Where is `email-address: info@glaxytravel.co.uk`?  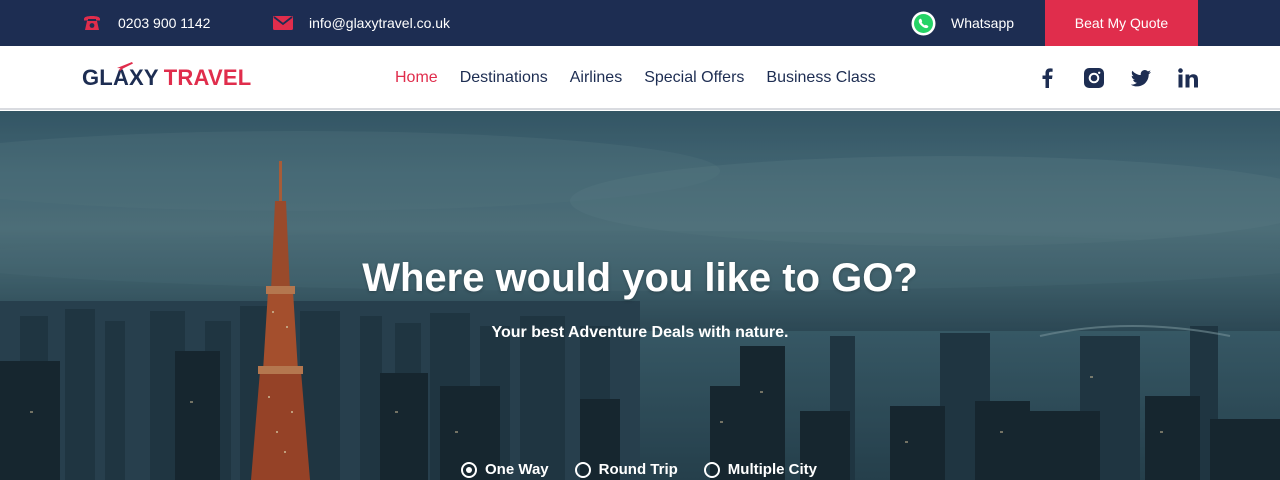 email-address: info@glaxytravel.co.uk is located at coordinates (379, 23).